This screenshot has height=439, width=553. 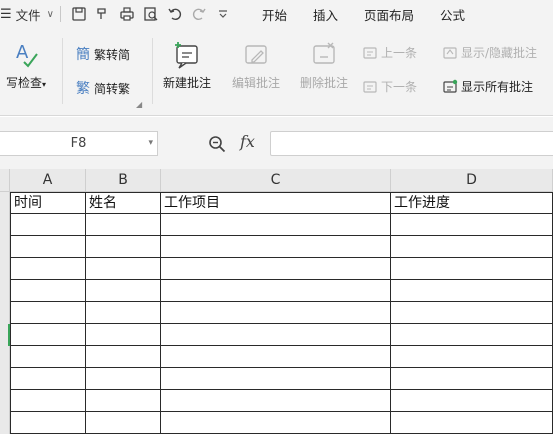 I want to click on file-menu-button: 文件, so click(x=28, y=14).